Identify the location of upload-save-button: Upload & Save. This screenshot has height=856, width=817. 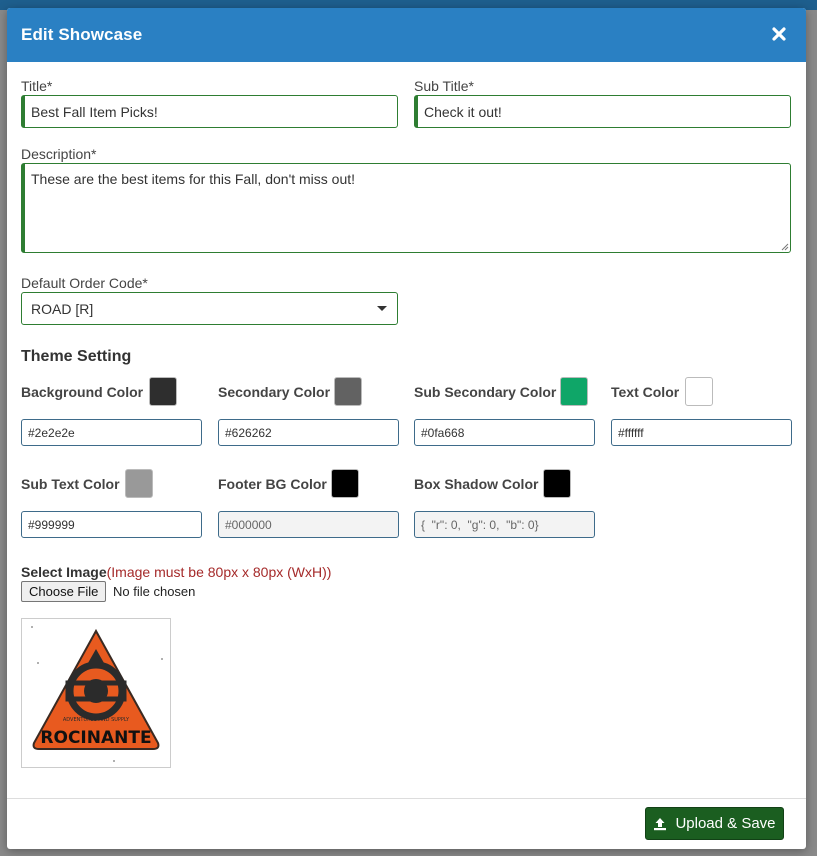
(714, 823).